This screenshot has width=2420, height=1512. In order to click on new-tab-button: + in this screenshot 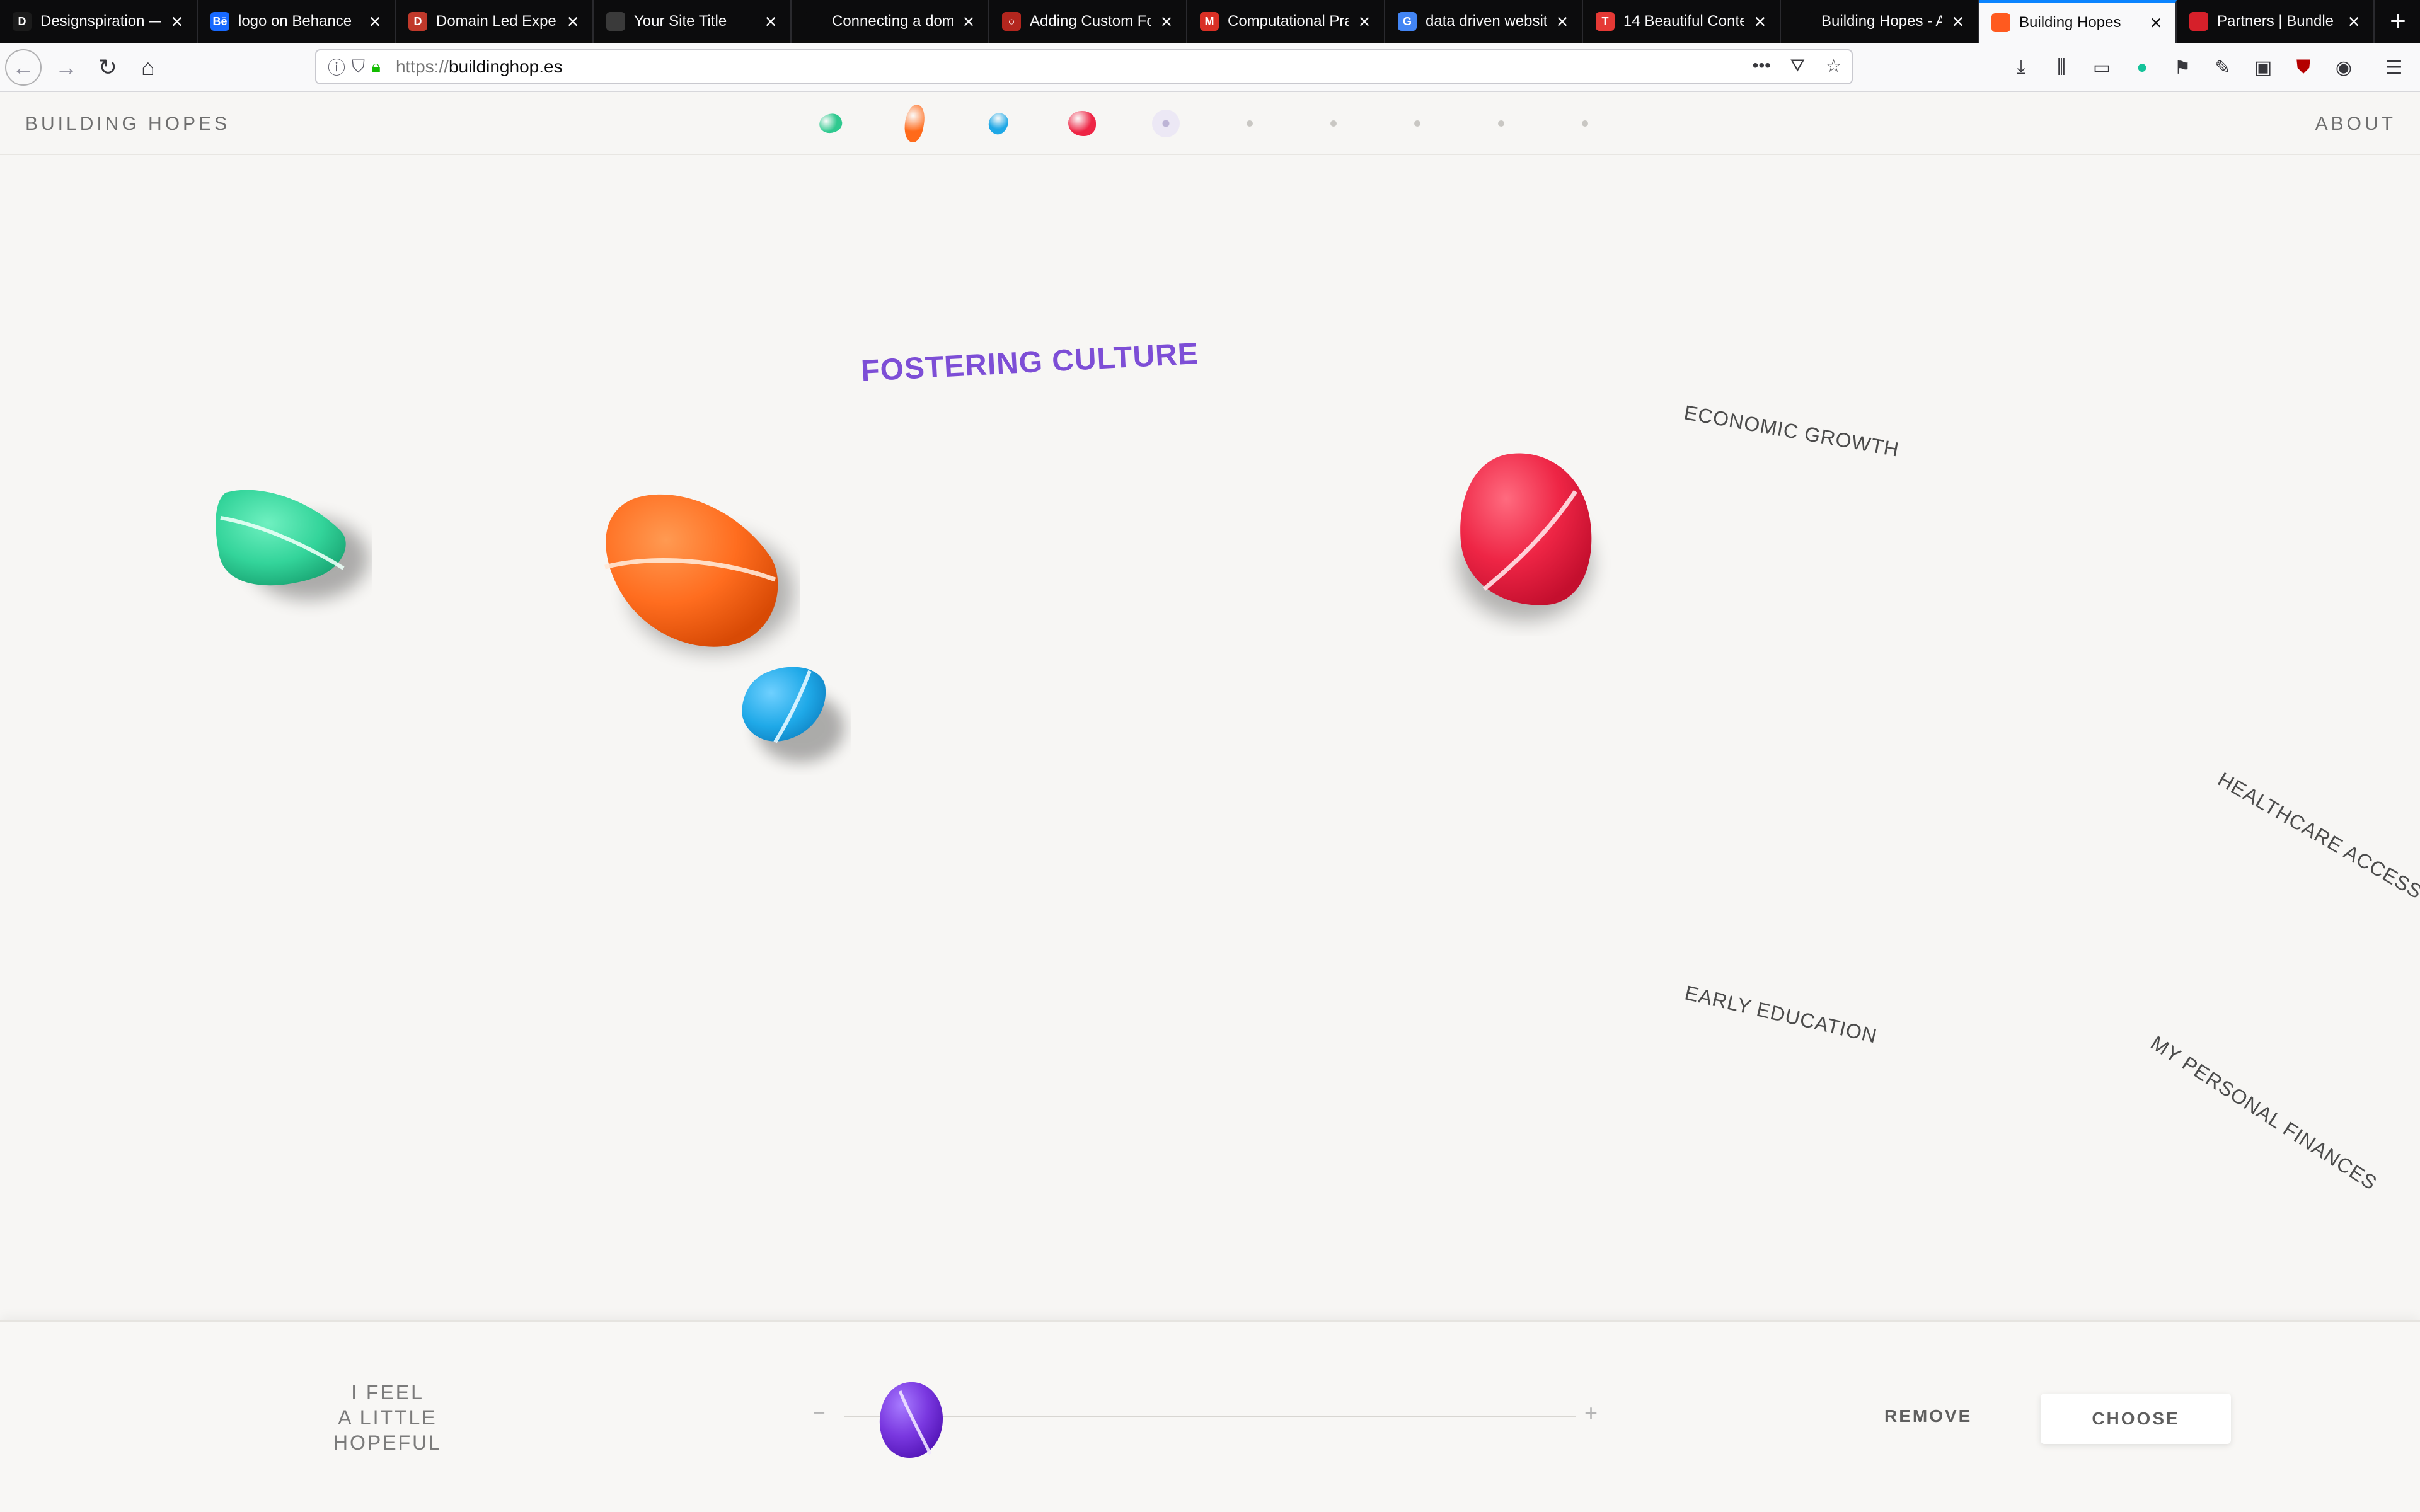, I will do `click(2398, 21)`.